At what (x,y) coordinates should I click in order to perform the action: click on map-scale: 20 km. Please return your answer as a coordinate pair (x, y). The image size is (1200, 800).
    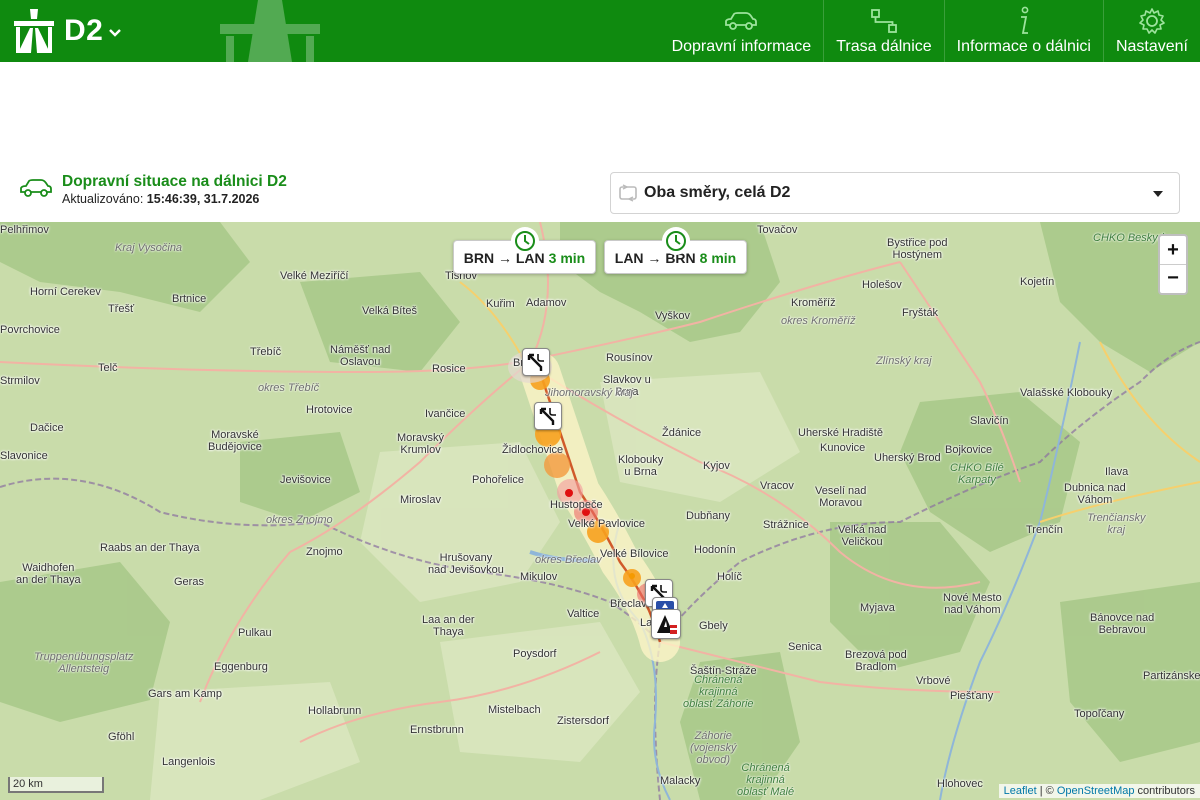
    Looking at the image, I should click on (56, 785).